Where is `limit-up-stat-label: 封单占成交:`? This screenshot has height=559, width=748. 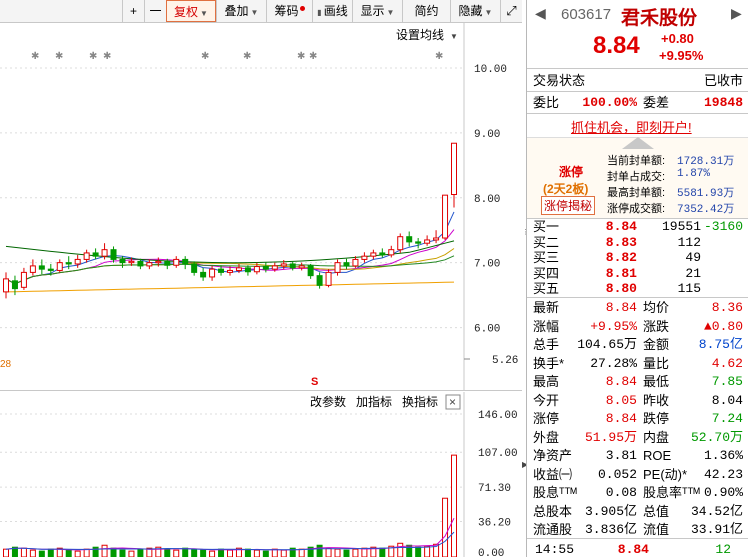
limit-up-stat-label: 封单占成交: is located at coordinates (636, 177).